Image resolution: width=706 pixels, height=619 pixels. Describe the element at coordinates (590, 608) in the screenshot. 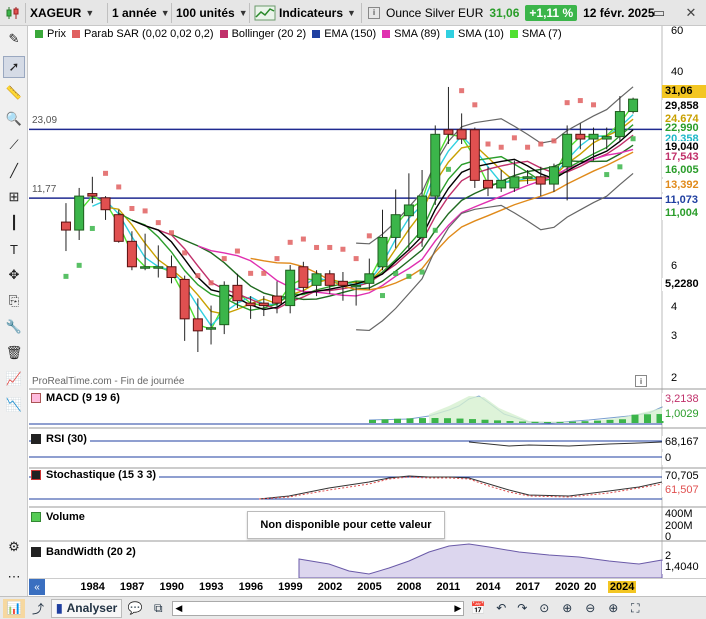

I see `zoom-out-icon: ⊖` at that location.